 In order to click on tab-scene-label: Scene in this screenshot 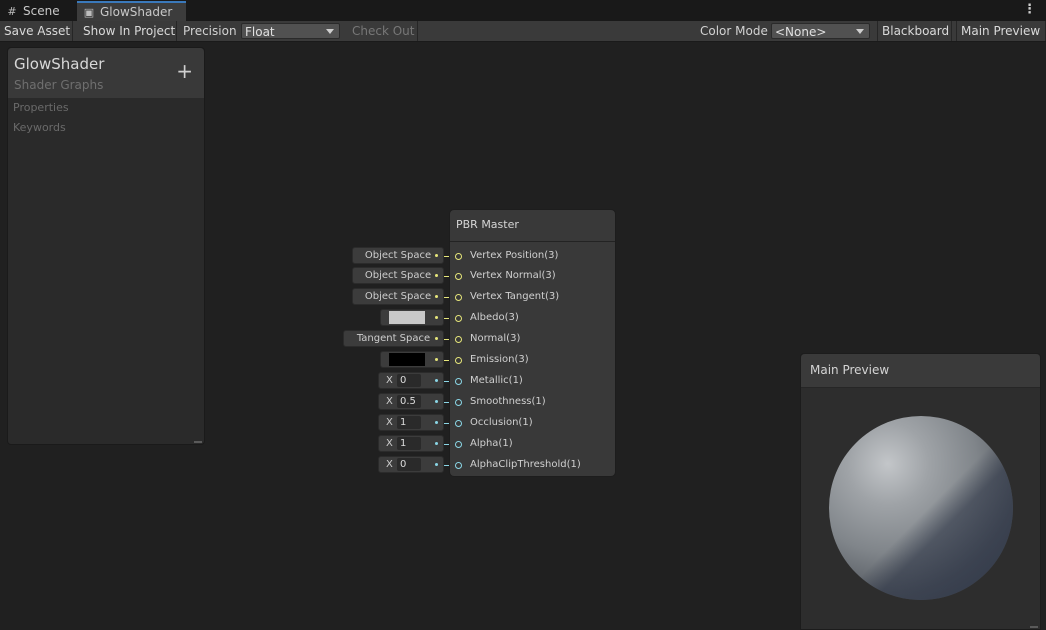, I will do `click(41, 11)`.